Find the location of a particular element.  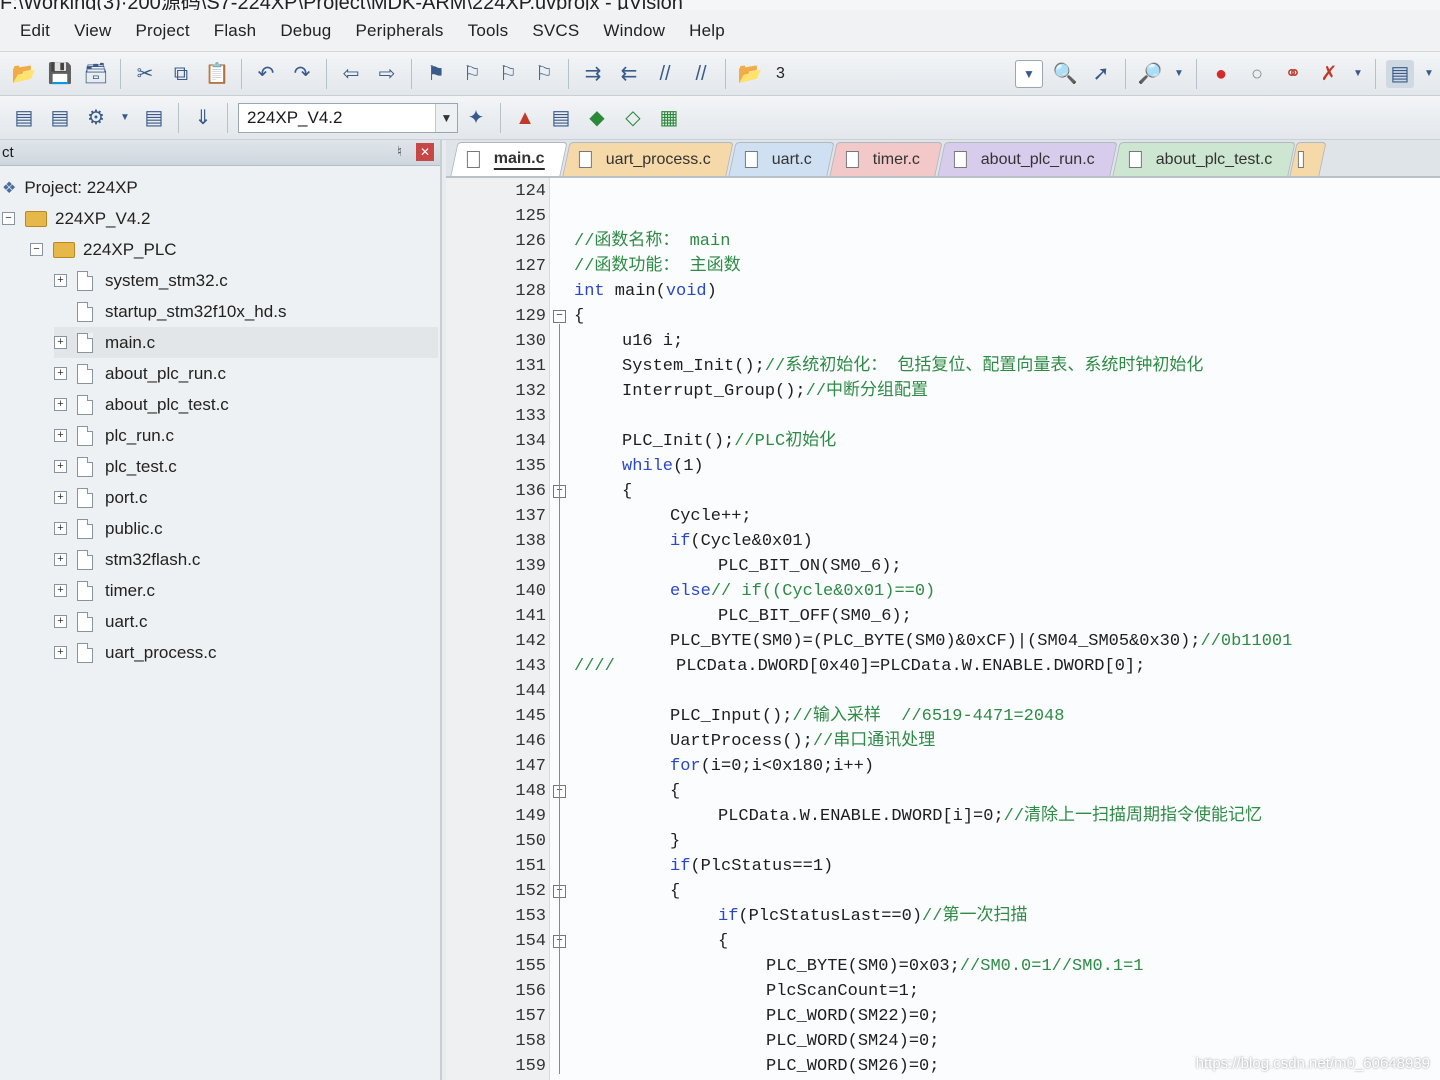

tree-item-file: + main.c is located at coordinates (246, 342).